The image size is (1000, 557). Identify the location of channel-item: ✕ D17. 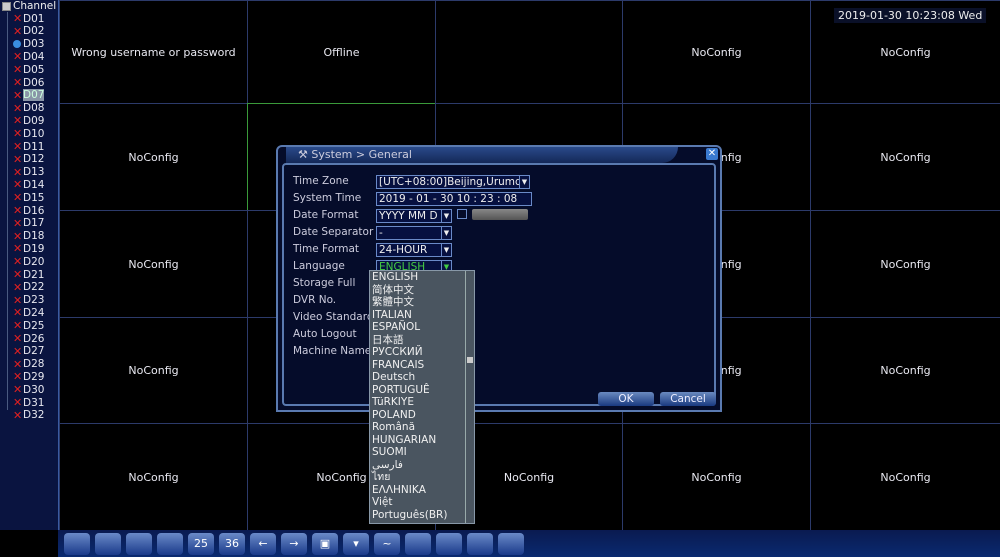
(28, 223).